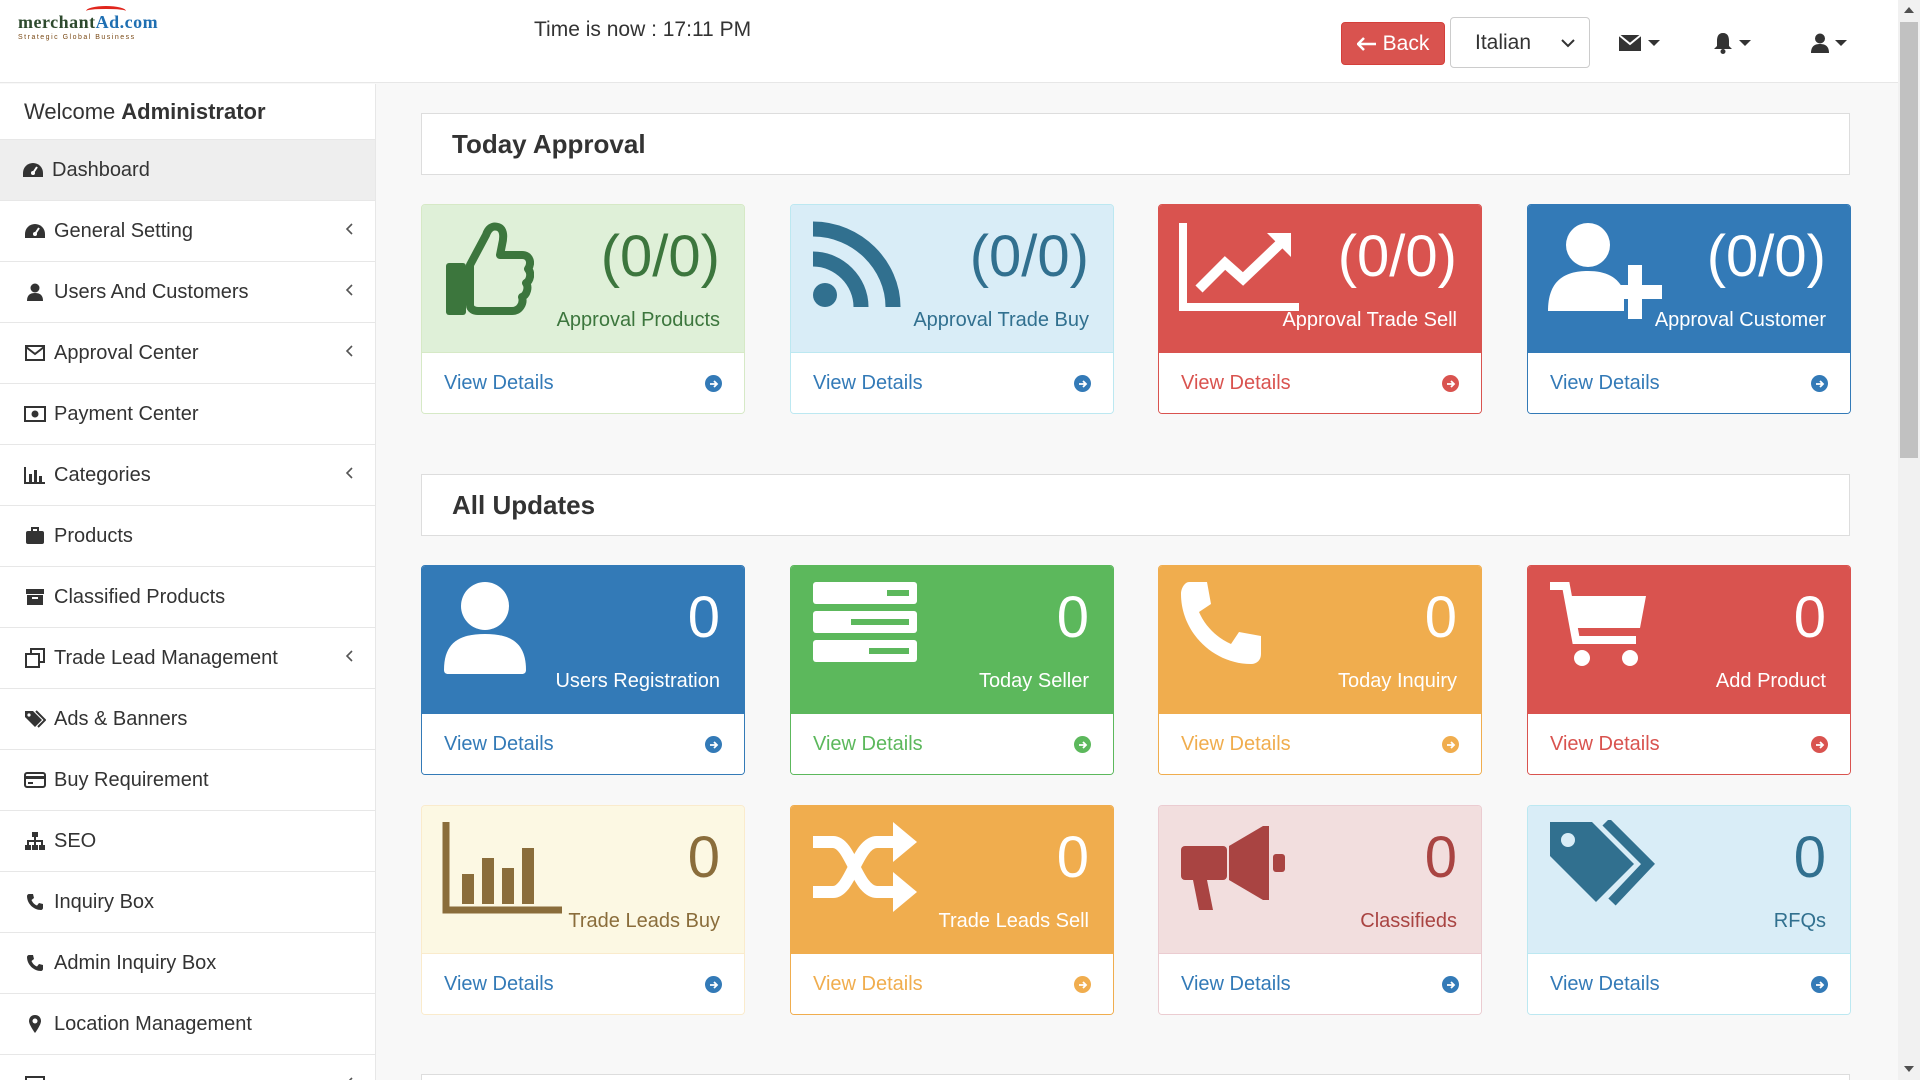  Describe the element at coordinates (952, 910) in the screenshot. I see `card-trade-leads-sell: 0 Trade Leads Sell View Details` at that location.